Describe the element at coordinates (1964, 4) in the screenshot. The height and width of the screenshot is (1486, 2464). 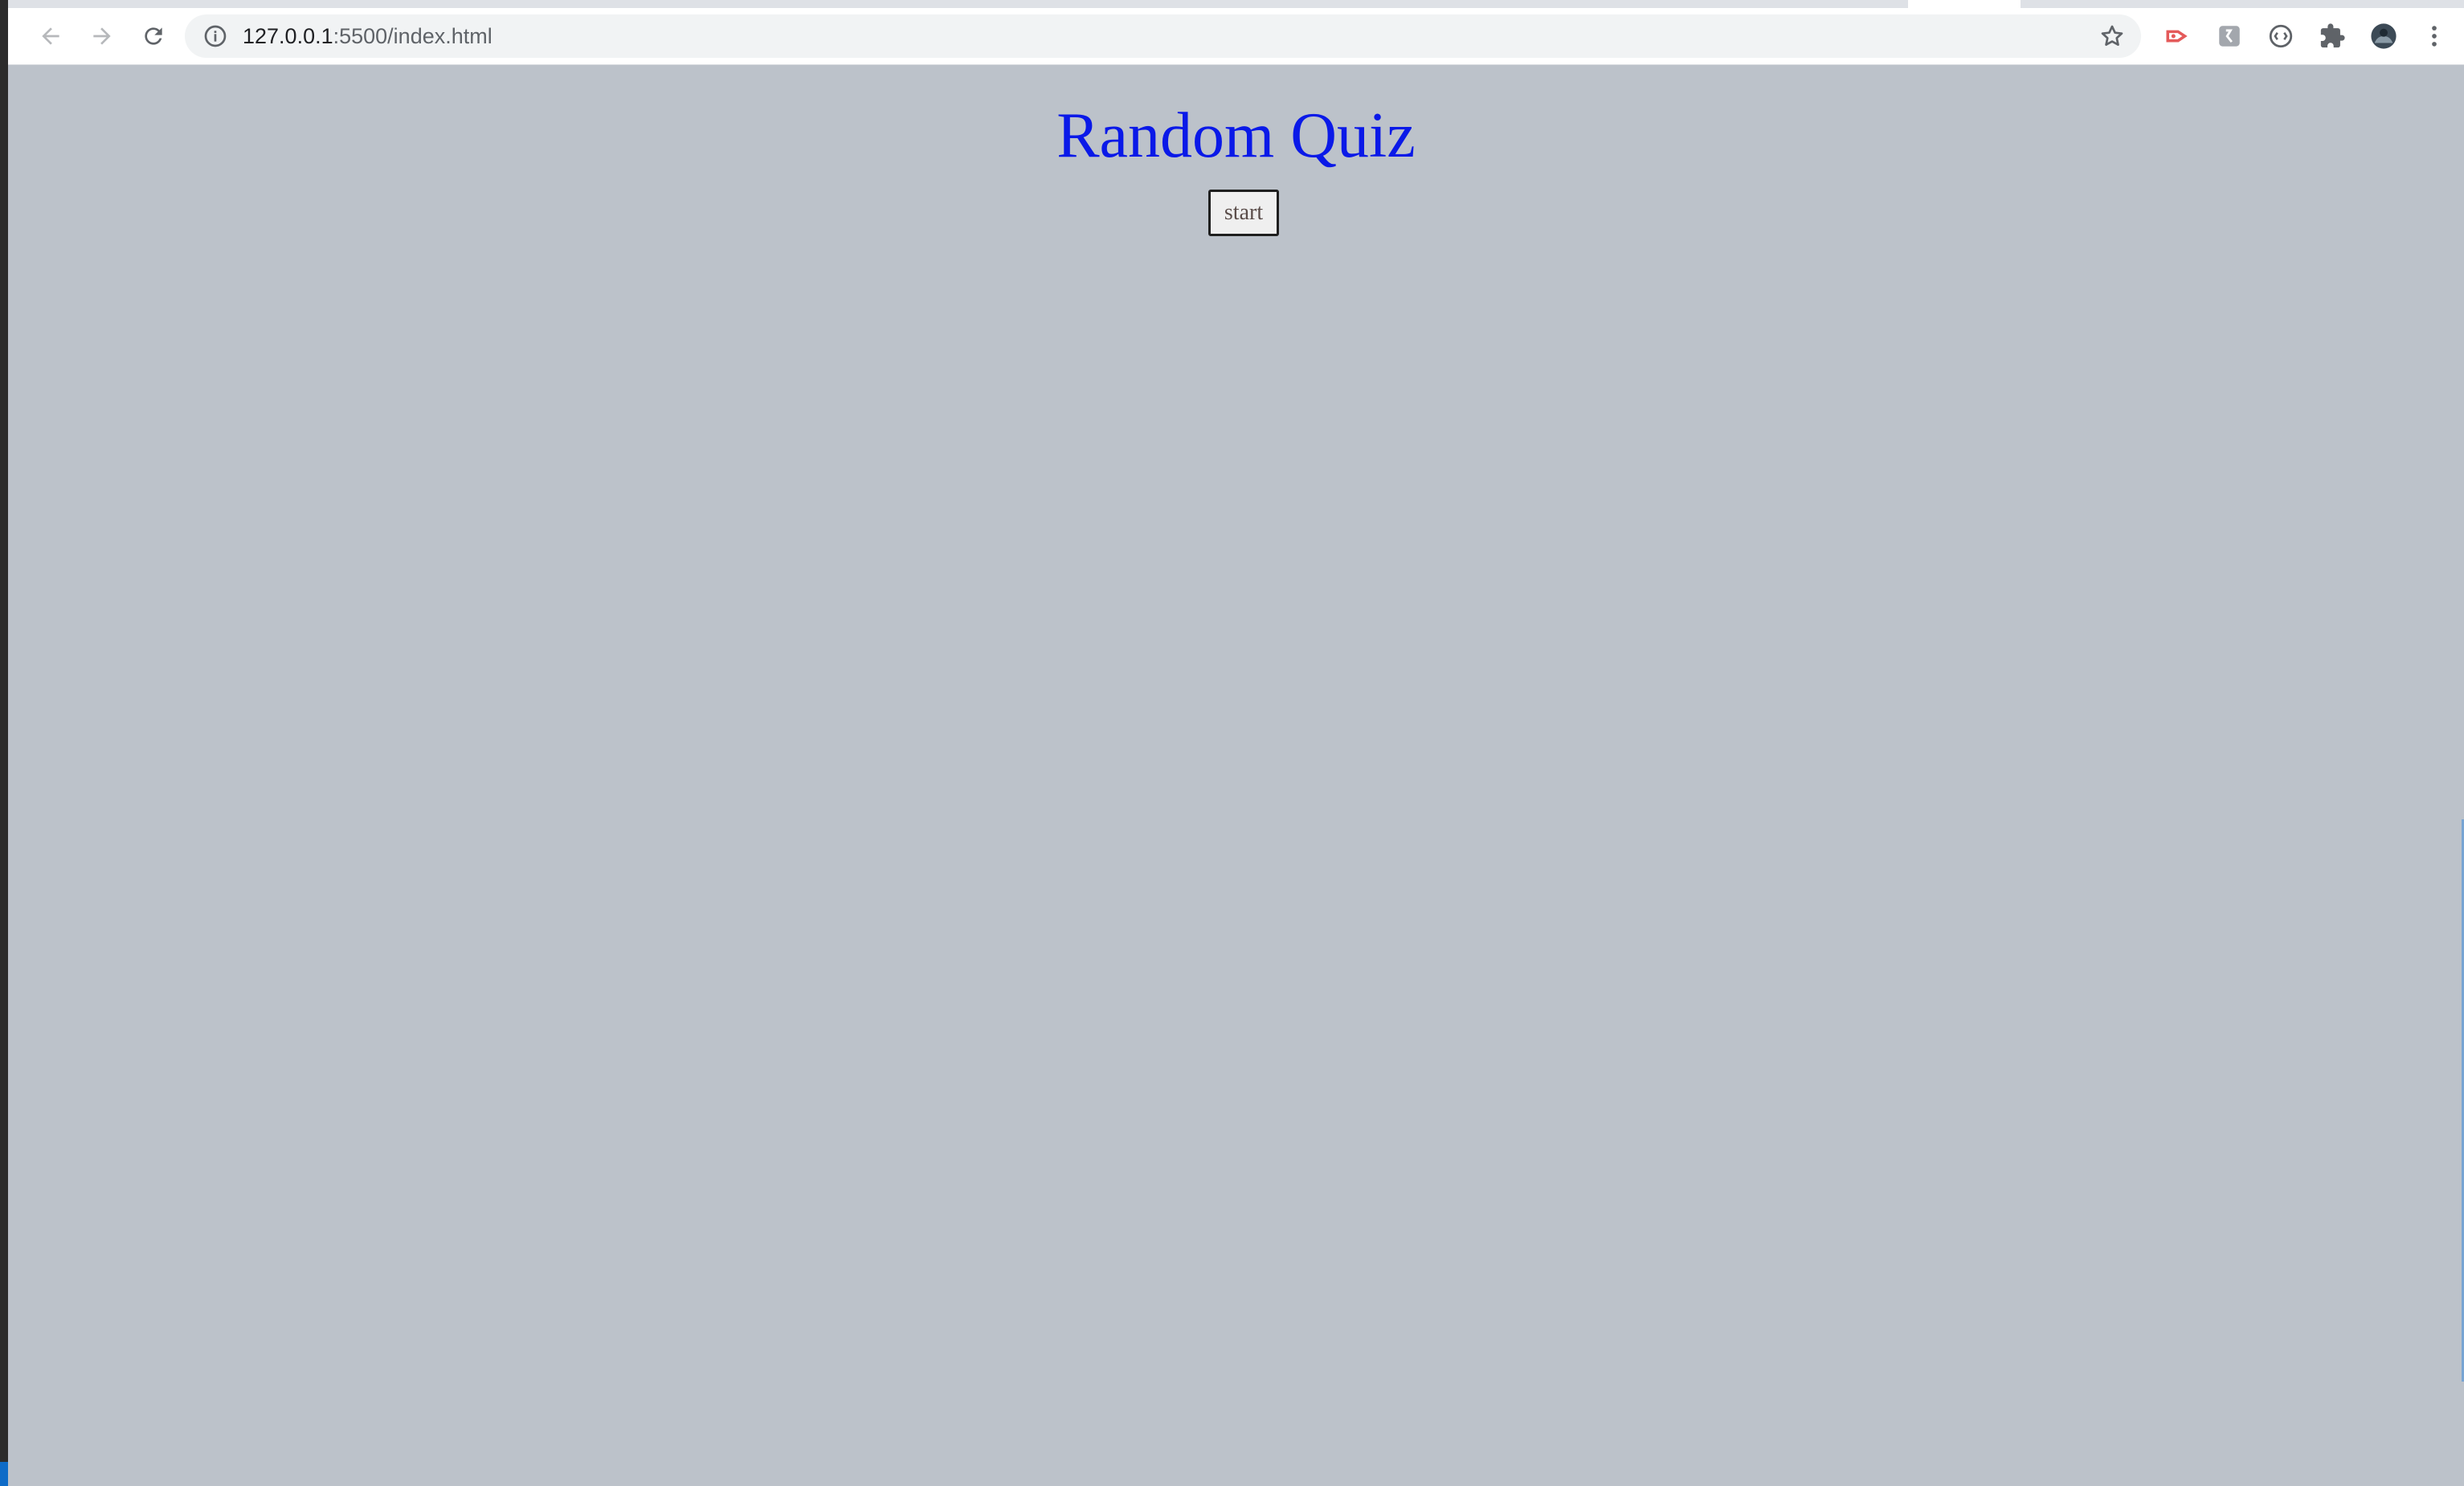
I see `active-tab` at that location.